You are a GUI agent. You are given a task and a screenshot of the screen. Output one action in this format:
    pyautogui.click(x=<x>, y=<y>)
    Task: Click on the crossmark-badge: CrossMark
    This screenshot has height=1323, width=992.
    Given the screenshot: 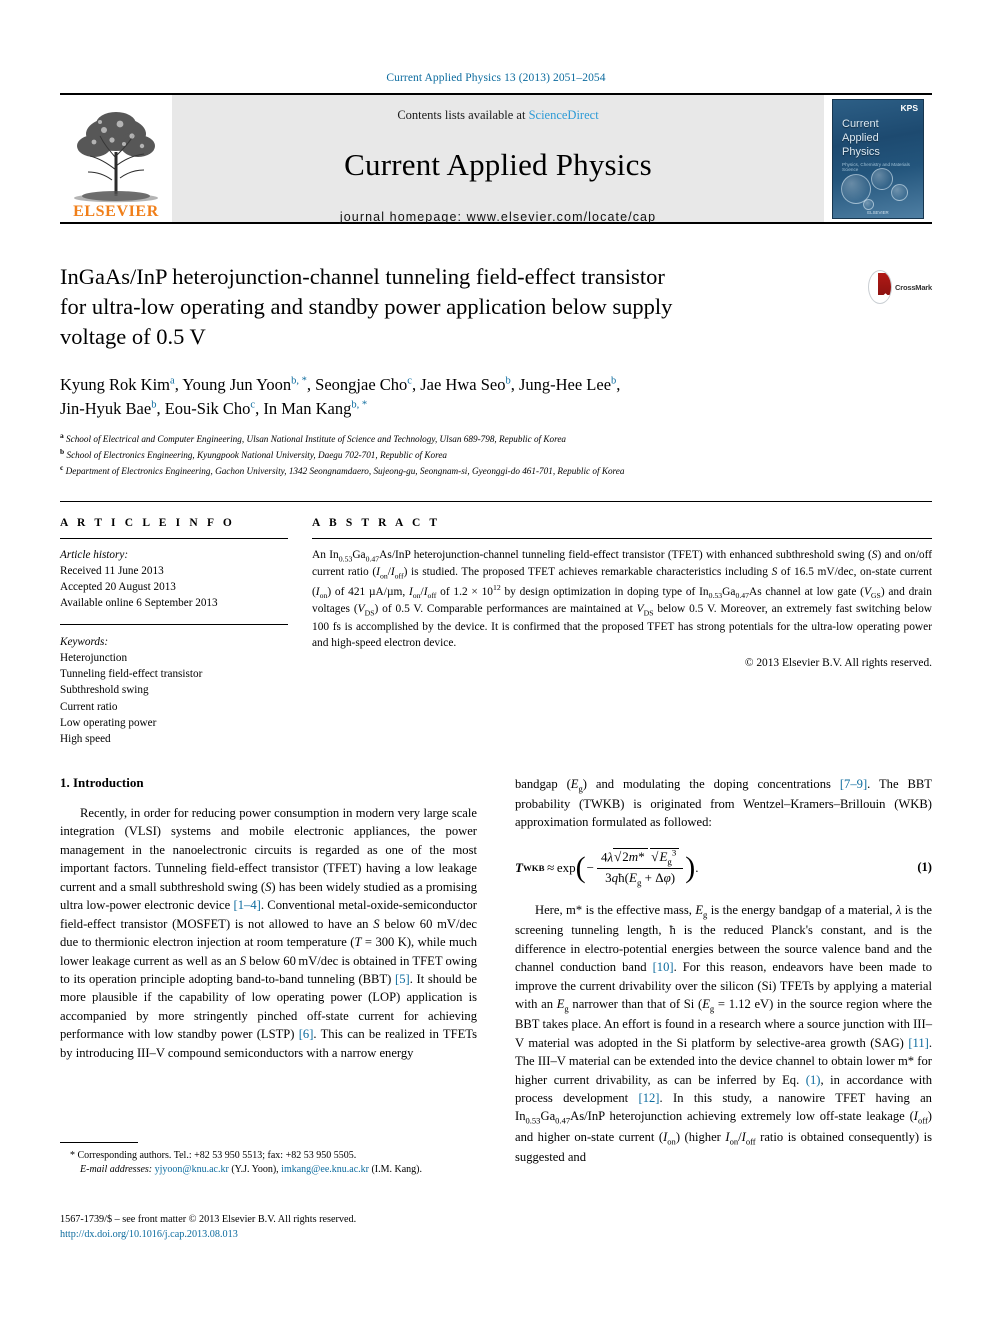 What is the action you would take?
    pyautogui.click(x=900, y=287)
    